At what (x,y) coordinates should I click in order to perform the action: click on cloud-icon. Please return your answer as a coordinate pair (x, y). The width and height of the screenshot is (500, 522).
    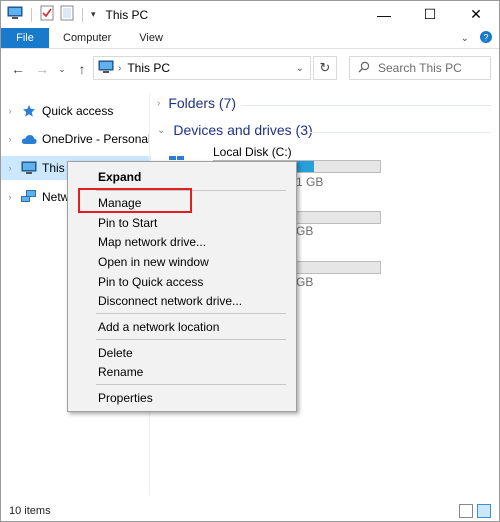
    Looking at the image, I should click on (29, 139).